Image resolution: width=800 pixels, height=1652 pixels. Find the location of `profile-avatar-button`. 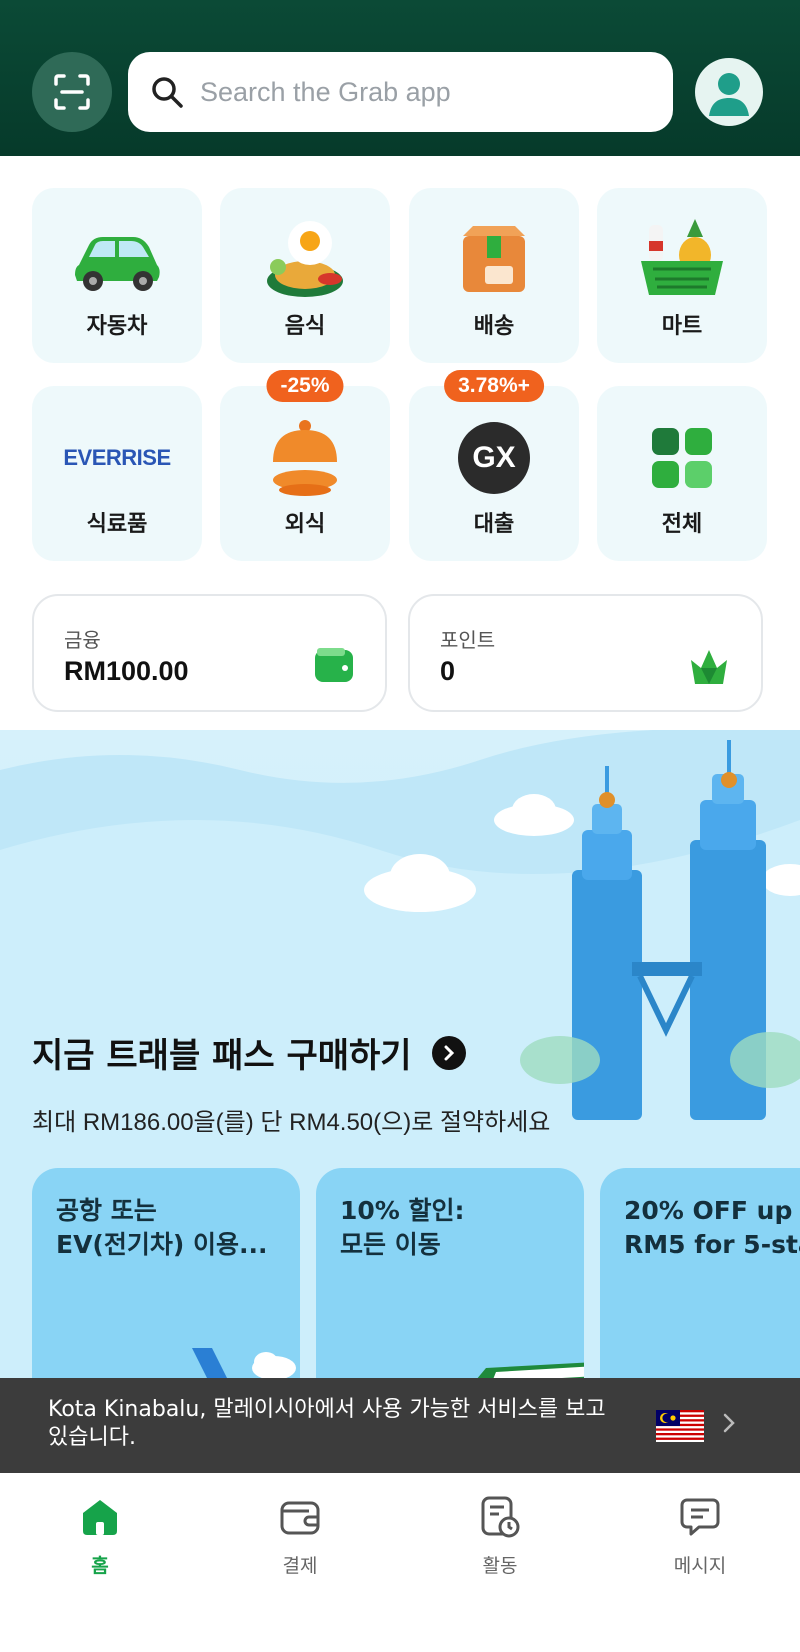

profile-avatar-button is located at coordinates (729, 92).